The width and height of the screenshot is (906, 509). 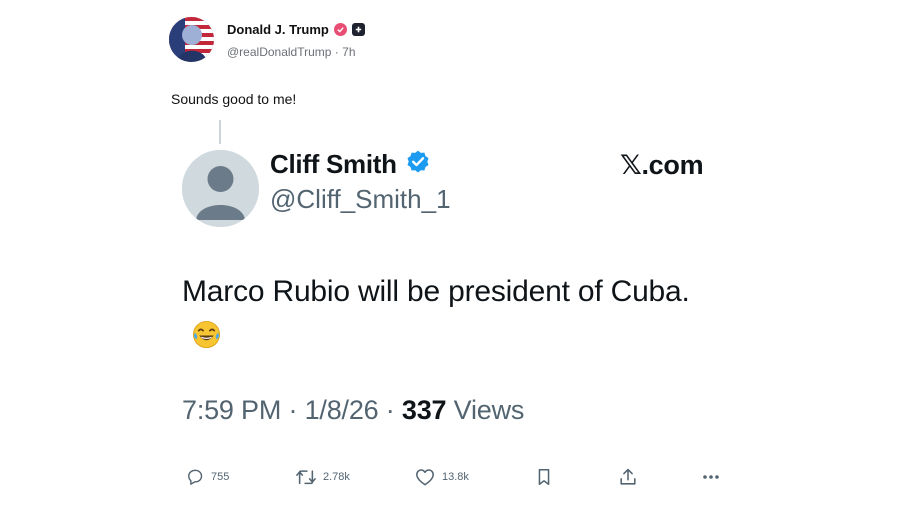 I want to click on repost-icon, so click(x=306, y=477).